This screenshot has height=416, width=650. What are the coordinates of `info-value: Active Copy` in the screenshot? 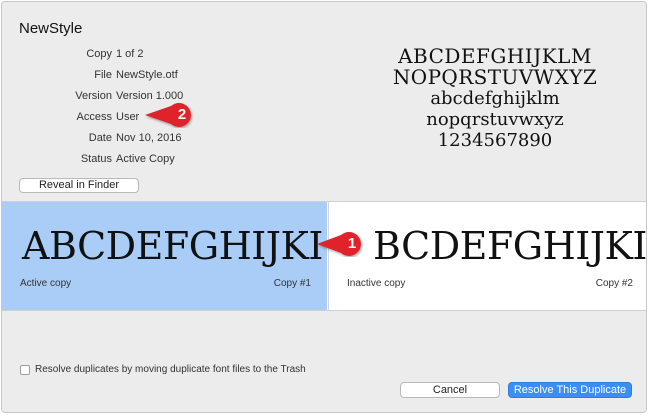 It's located at (145, 159).